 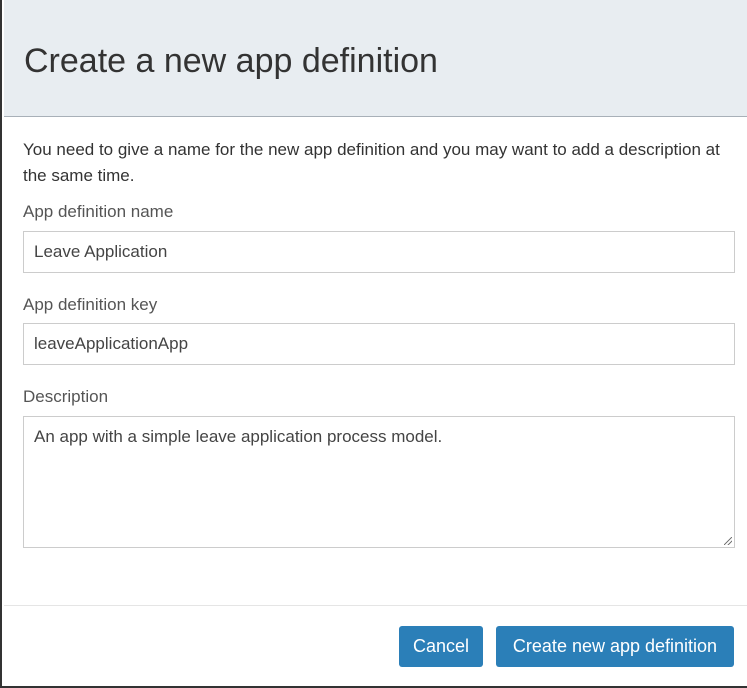 I want to click on resize-handle-icon, so click(x=728, y=541).